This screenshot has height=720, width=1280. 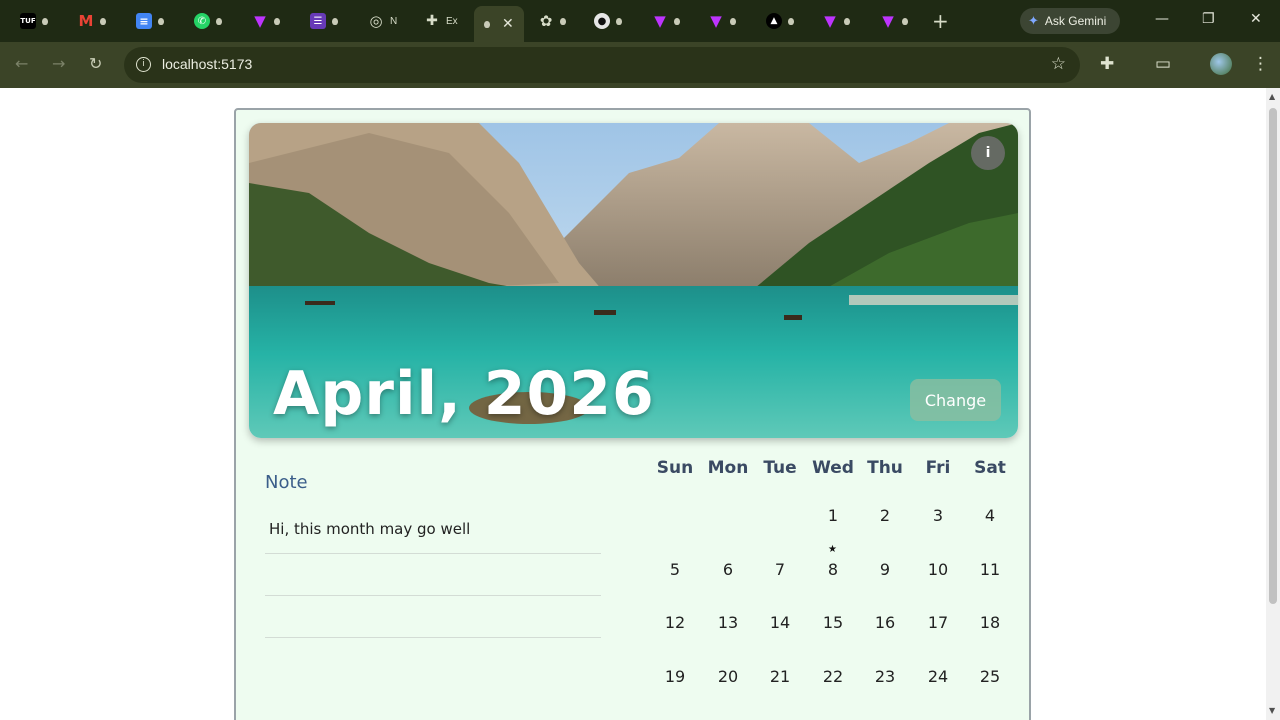 What do you see at coordinates (602, 65) in the screenshot?
I see `address-bar: i localhost:5173 ☆` at bounding box center [602, 65].